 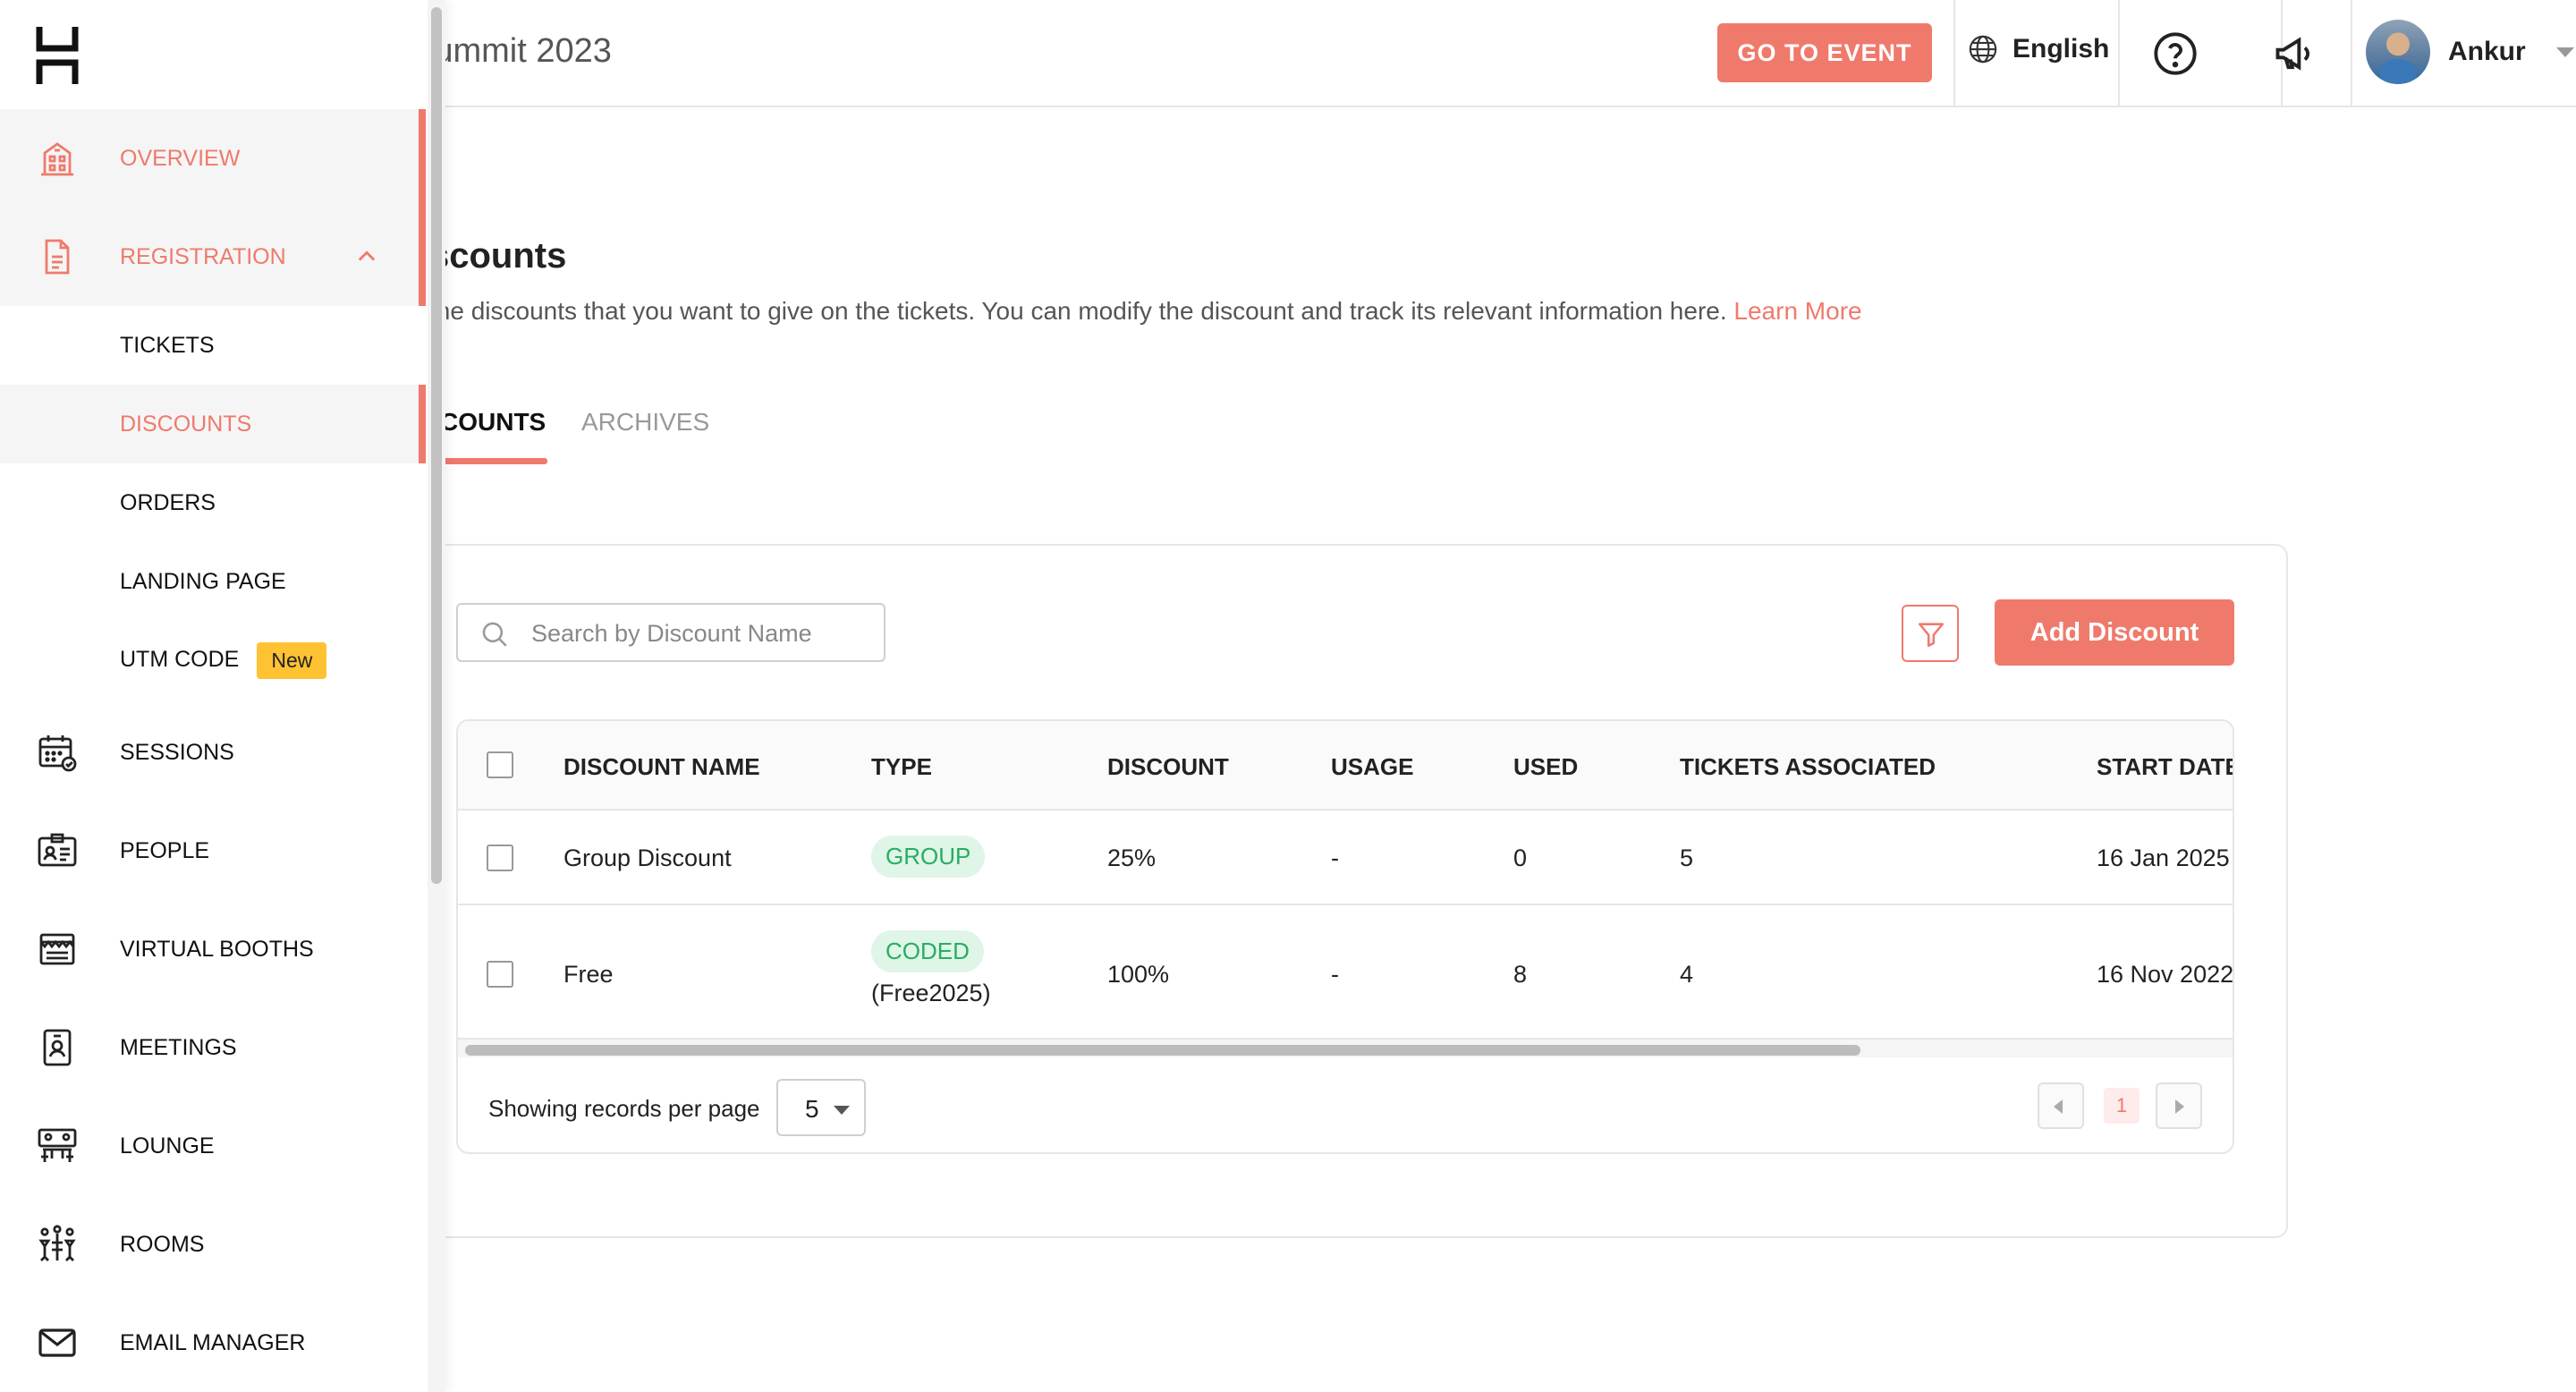 What do you see at coordinates (213, 1244) in the screenshot?
I see `sidebar-item-rooms: ROOMS` at bounding box center [213, 1244].